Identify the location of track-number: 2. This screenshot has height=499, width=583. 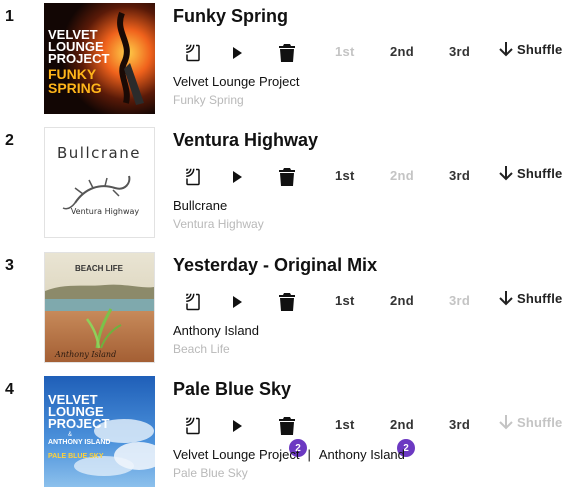
(9, 140).